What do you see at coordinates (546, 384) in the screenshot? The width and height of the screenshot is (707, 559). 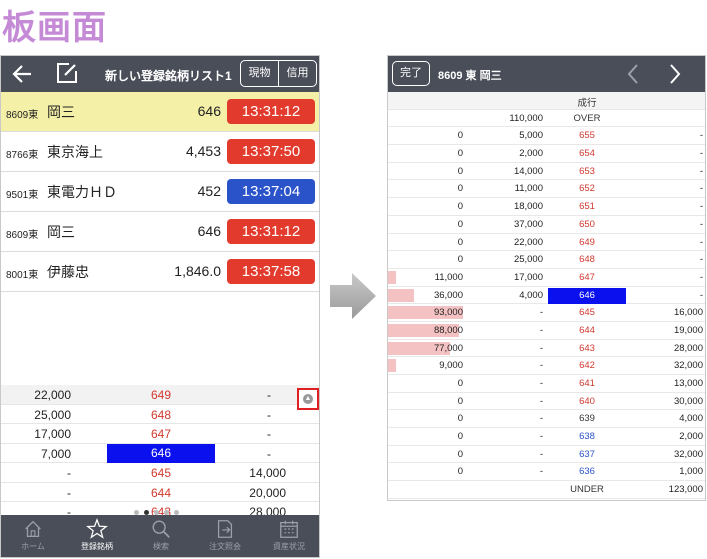 I see `order-book-row: 0 - 641 13,000` at bounding box center [546, 384].